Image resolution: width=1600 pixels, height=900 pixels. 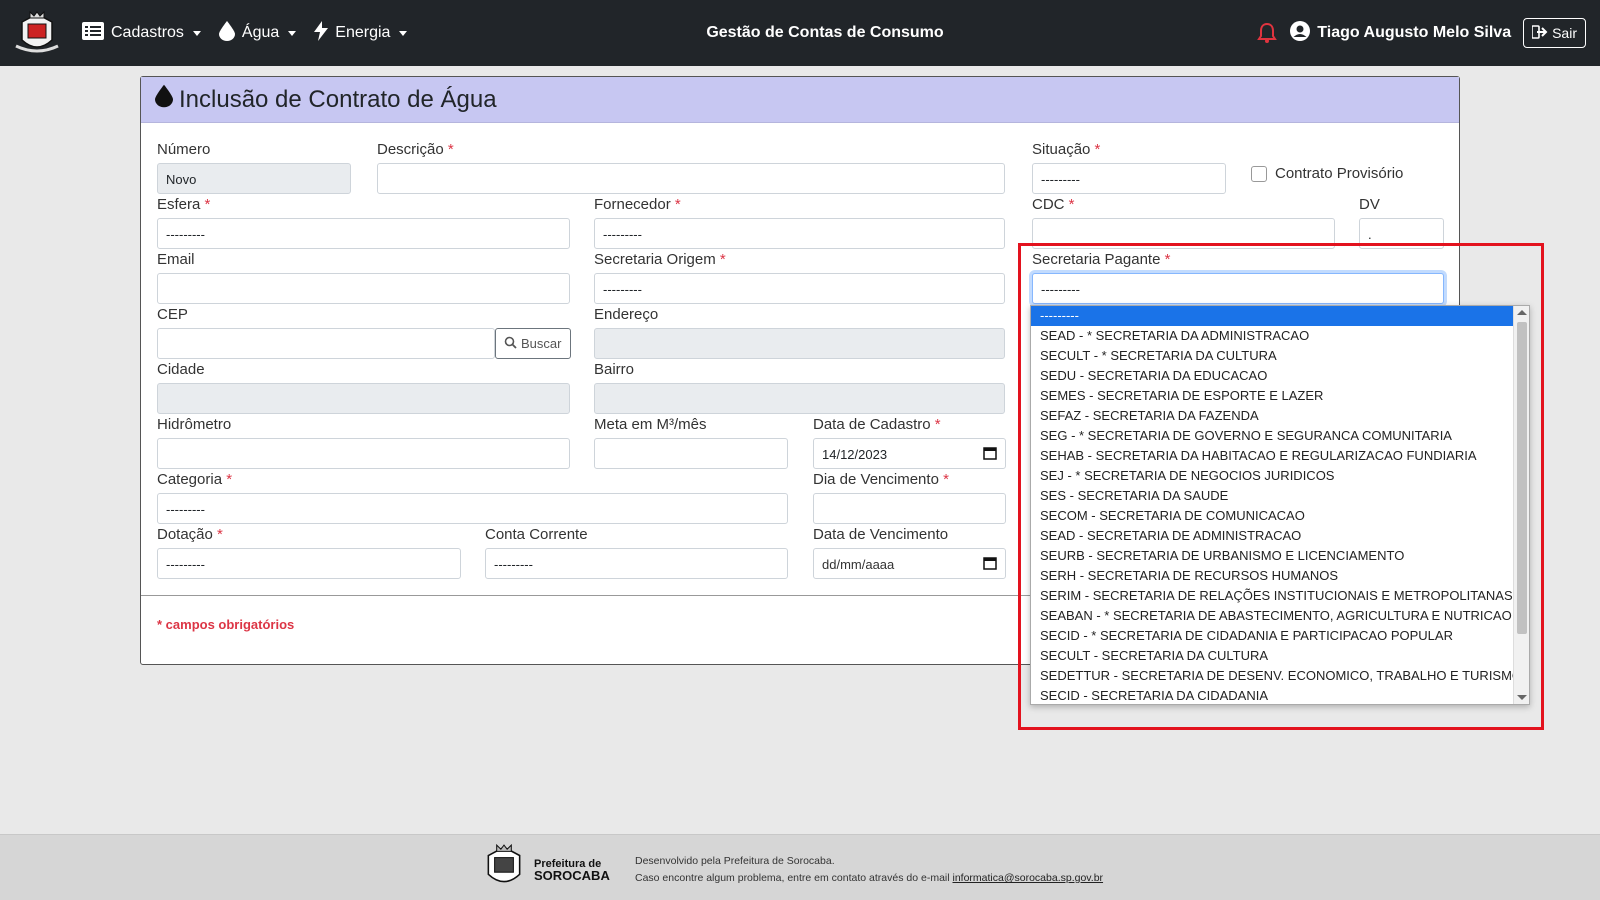 What do you see at coordinates (1183, 233) in the screenshot?
I see `cdc-field` at bounding box center [1183, 233].